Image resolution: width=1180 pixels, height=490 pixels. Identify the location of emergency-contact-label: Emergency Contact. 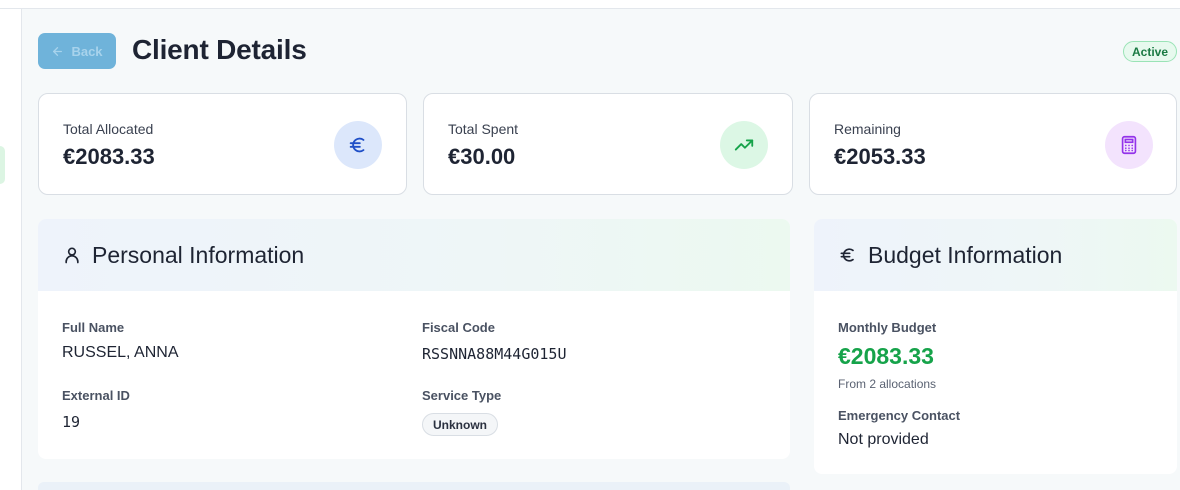
(899, 415).